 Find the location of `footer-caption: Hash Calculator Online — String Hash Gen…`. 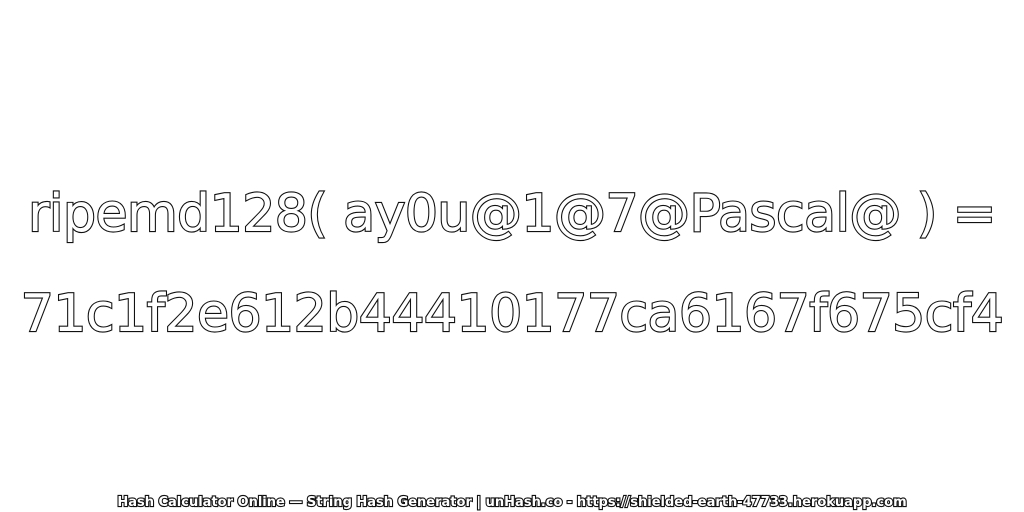

footer-caption: Hash Calculator Online — String Hash Gen… is located at coordinates (512, 502).